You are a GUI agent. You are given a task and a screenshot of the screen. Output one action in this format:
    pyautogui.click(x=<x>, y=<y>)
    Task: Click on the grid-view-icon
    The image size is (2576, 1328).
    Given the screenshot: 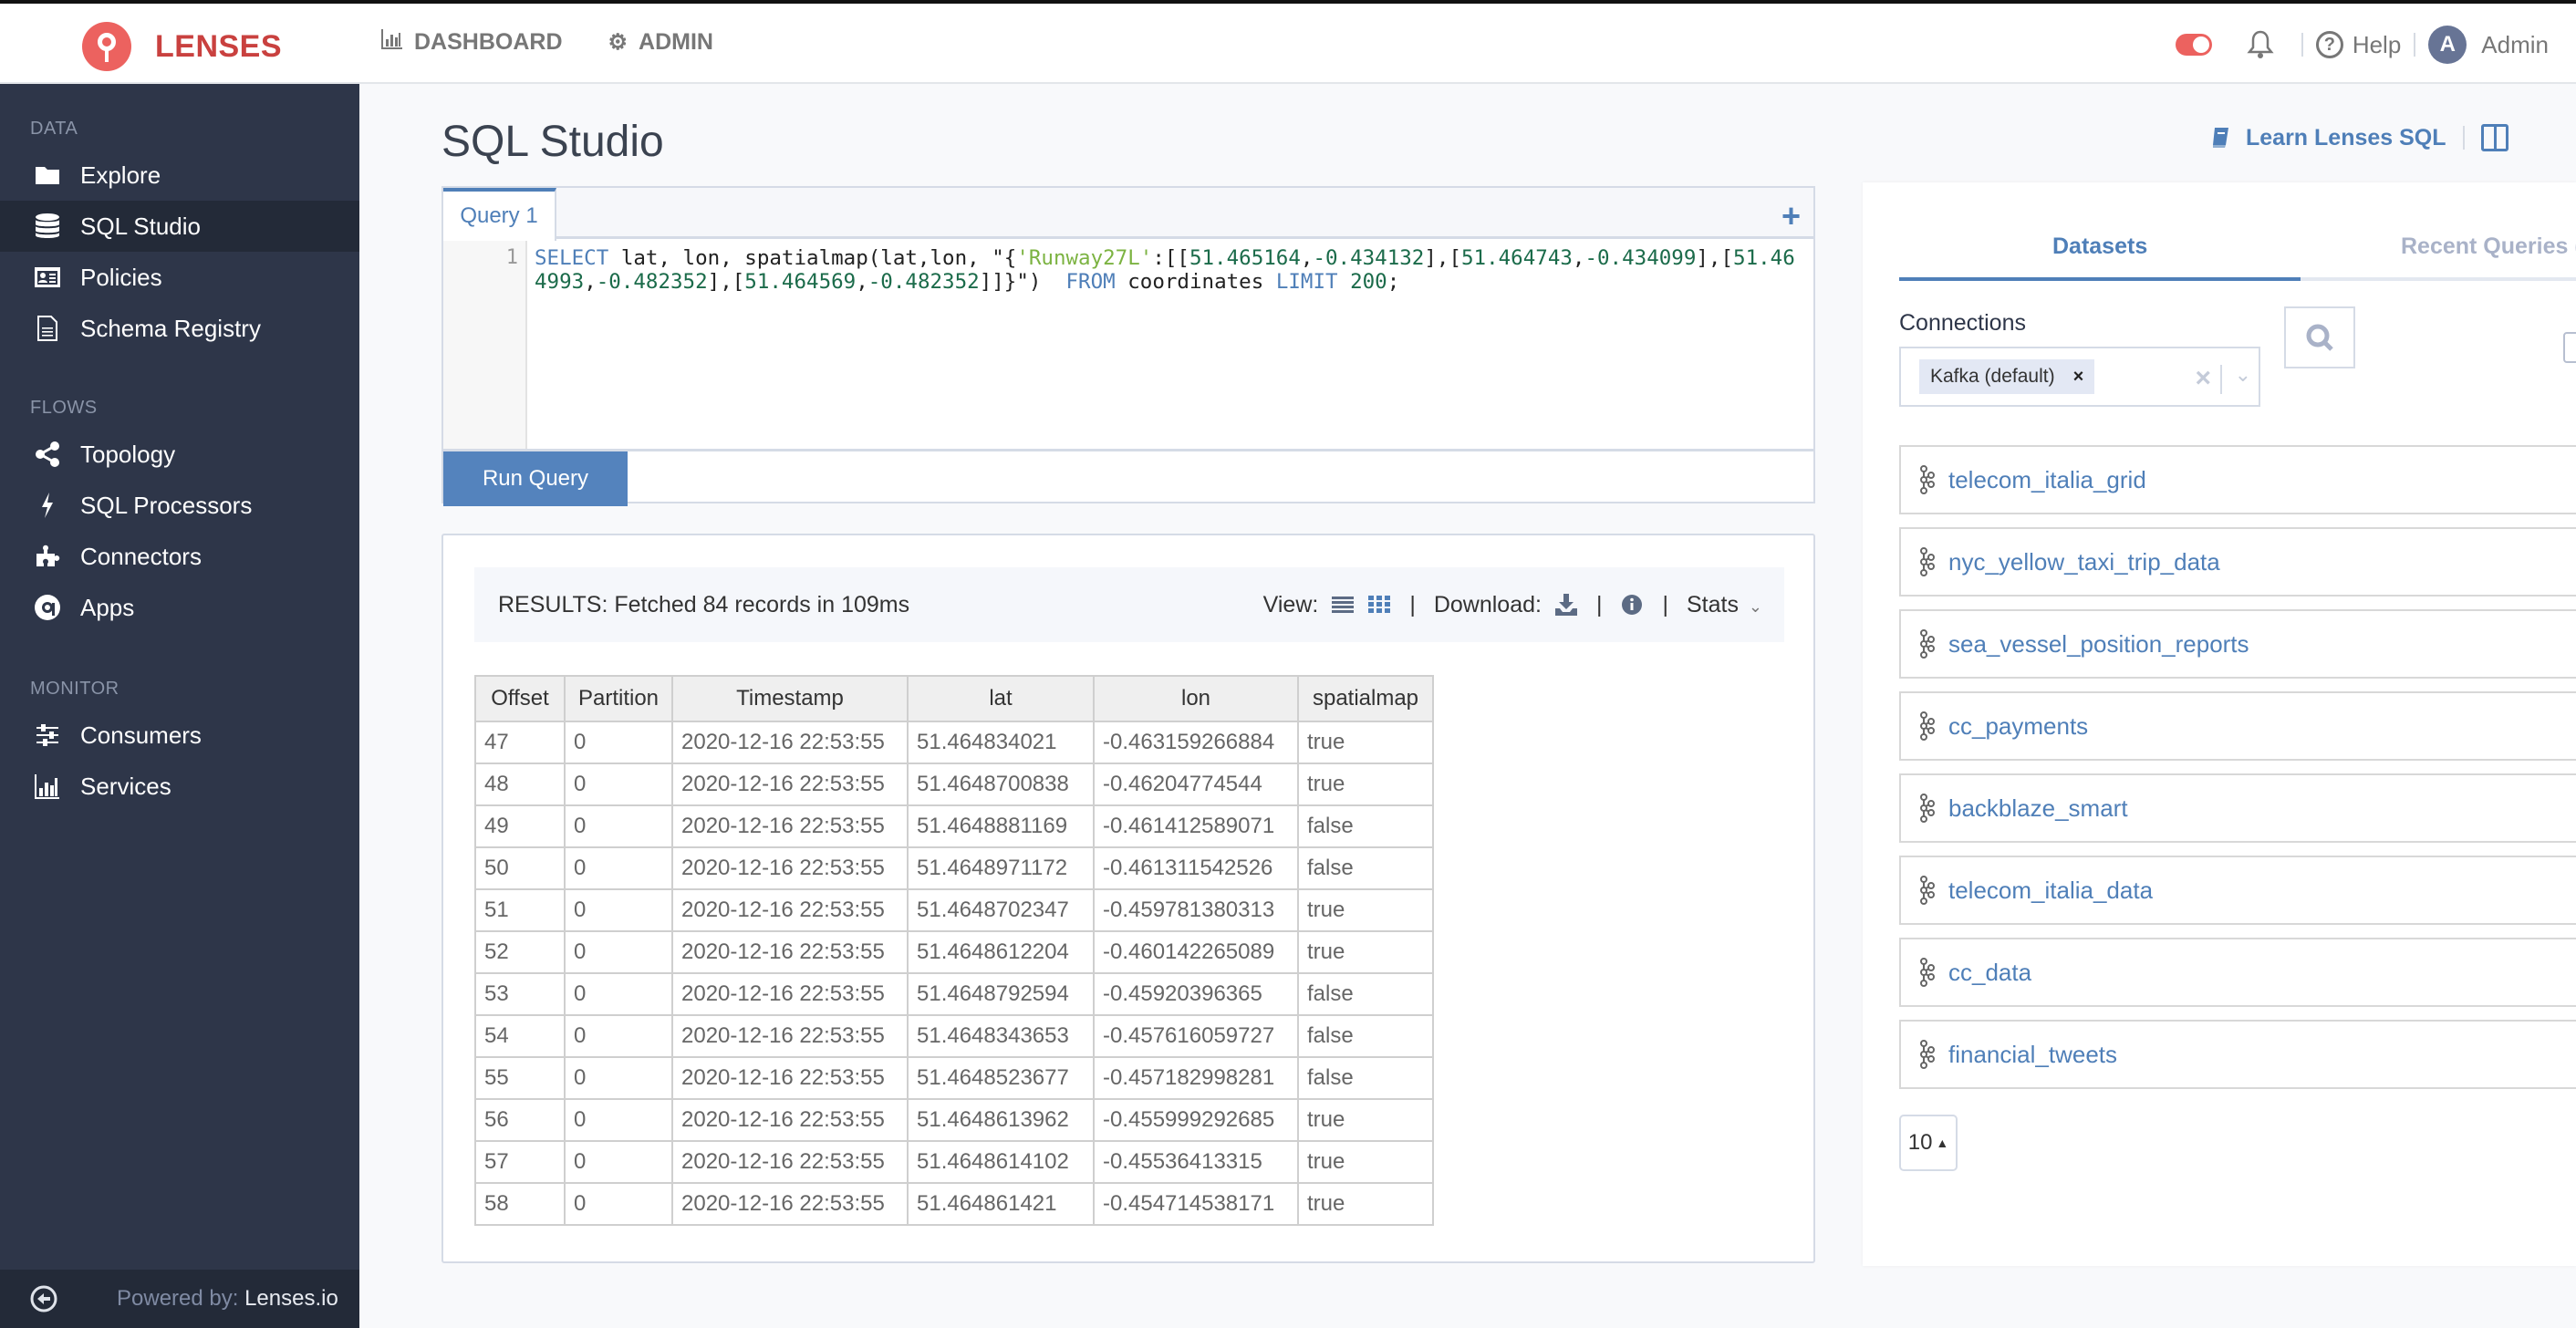 What is the action you would take?
    pyautogui.click(x=1379, y=605)
    